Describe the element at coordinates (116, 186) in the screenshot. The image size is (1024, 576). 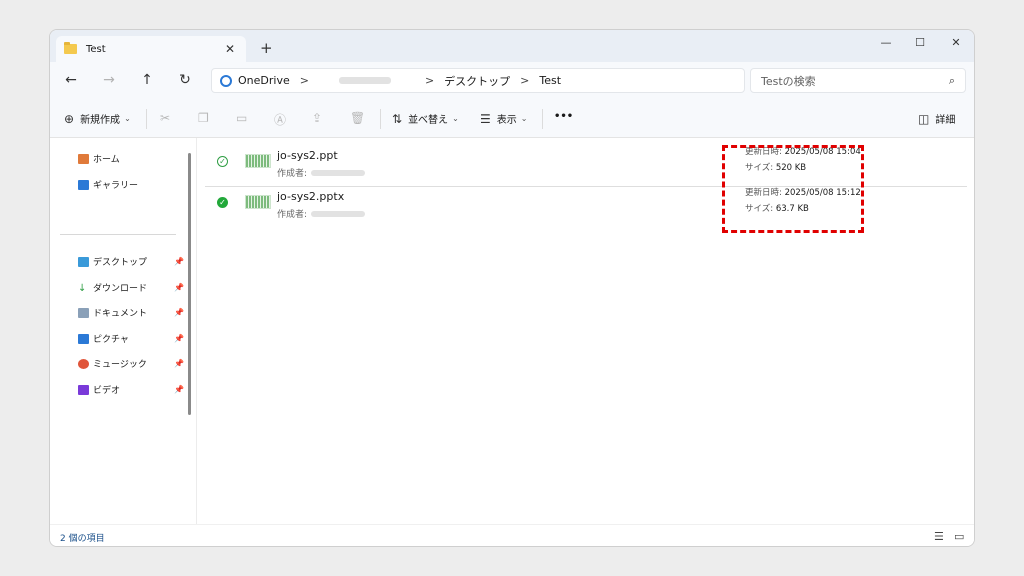
I see `sidebar-item-label: ギャラリー` at that location.